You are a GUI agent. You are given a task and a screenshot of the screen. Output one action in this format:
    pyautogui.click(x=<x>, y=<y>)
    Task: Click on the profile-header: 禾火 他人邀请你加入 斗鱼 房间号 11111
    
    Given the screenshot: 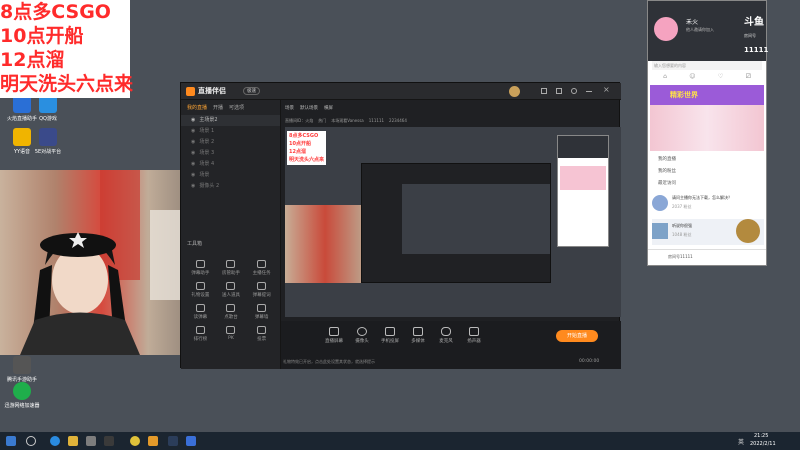 What is the action you would take?
    pyautogui.click(x=708, y=31)
    